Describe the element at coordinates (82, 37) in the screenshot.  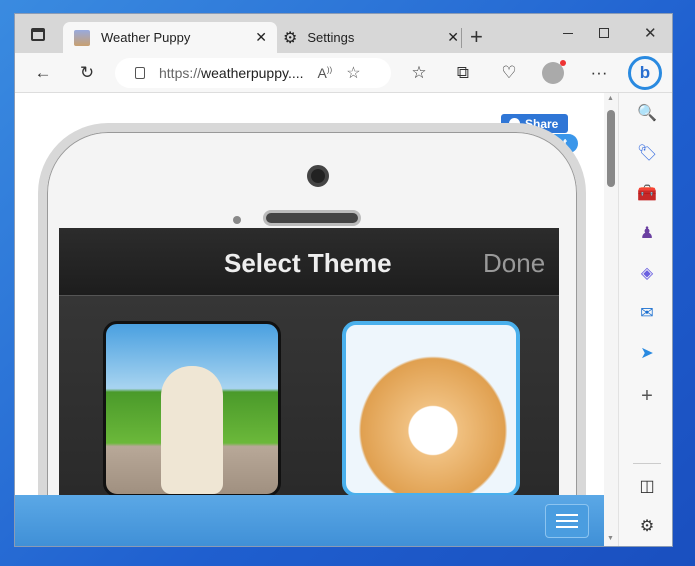
I see `puppy-favicon-icon` at that location.